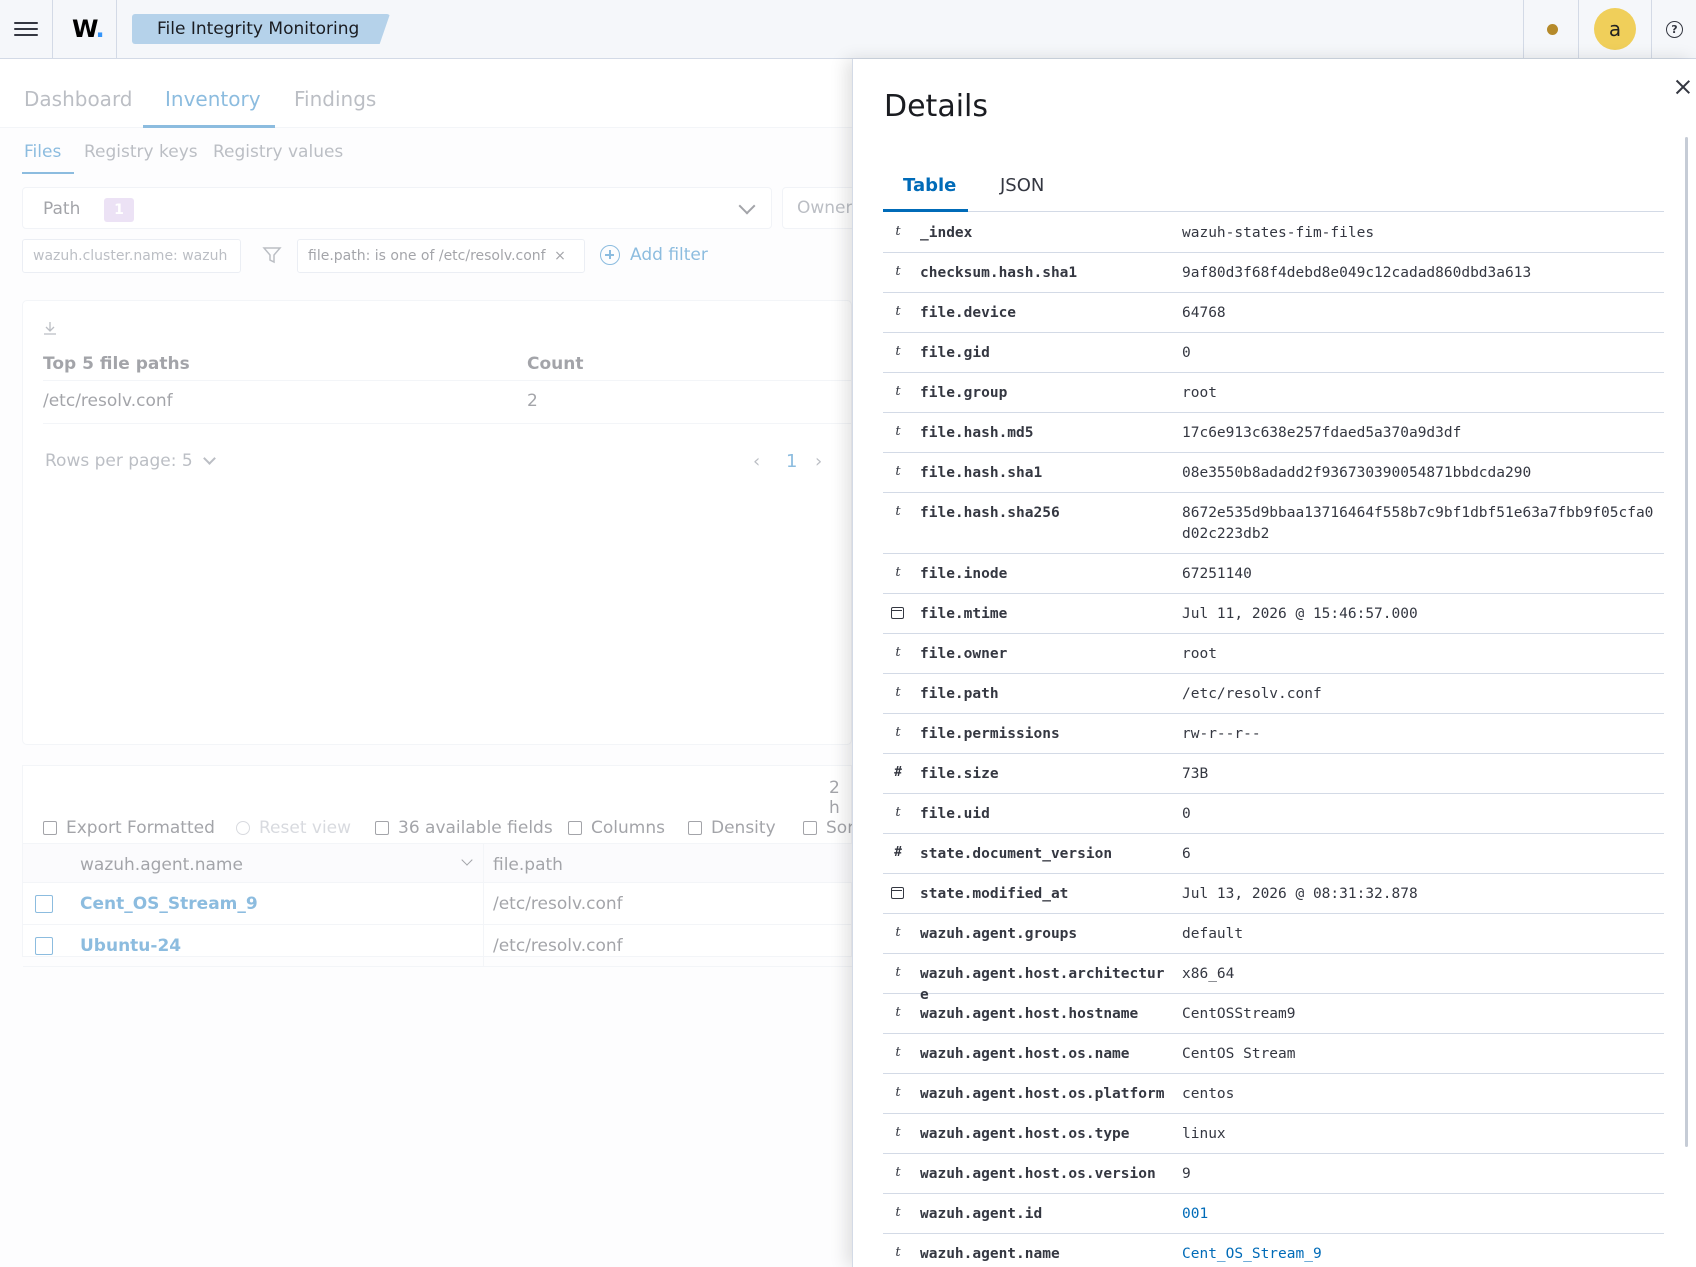 The image size is (1696, 1267). Describe the element at coordinates (1022, 185) in the screenshot. I see `tab-json: JSON` at that location.